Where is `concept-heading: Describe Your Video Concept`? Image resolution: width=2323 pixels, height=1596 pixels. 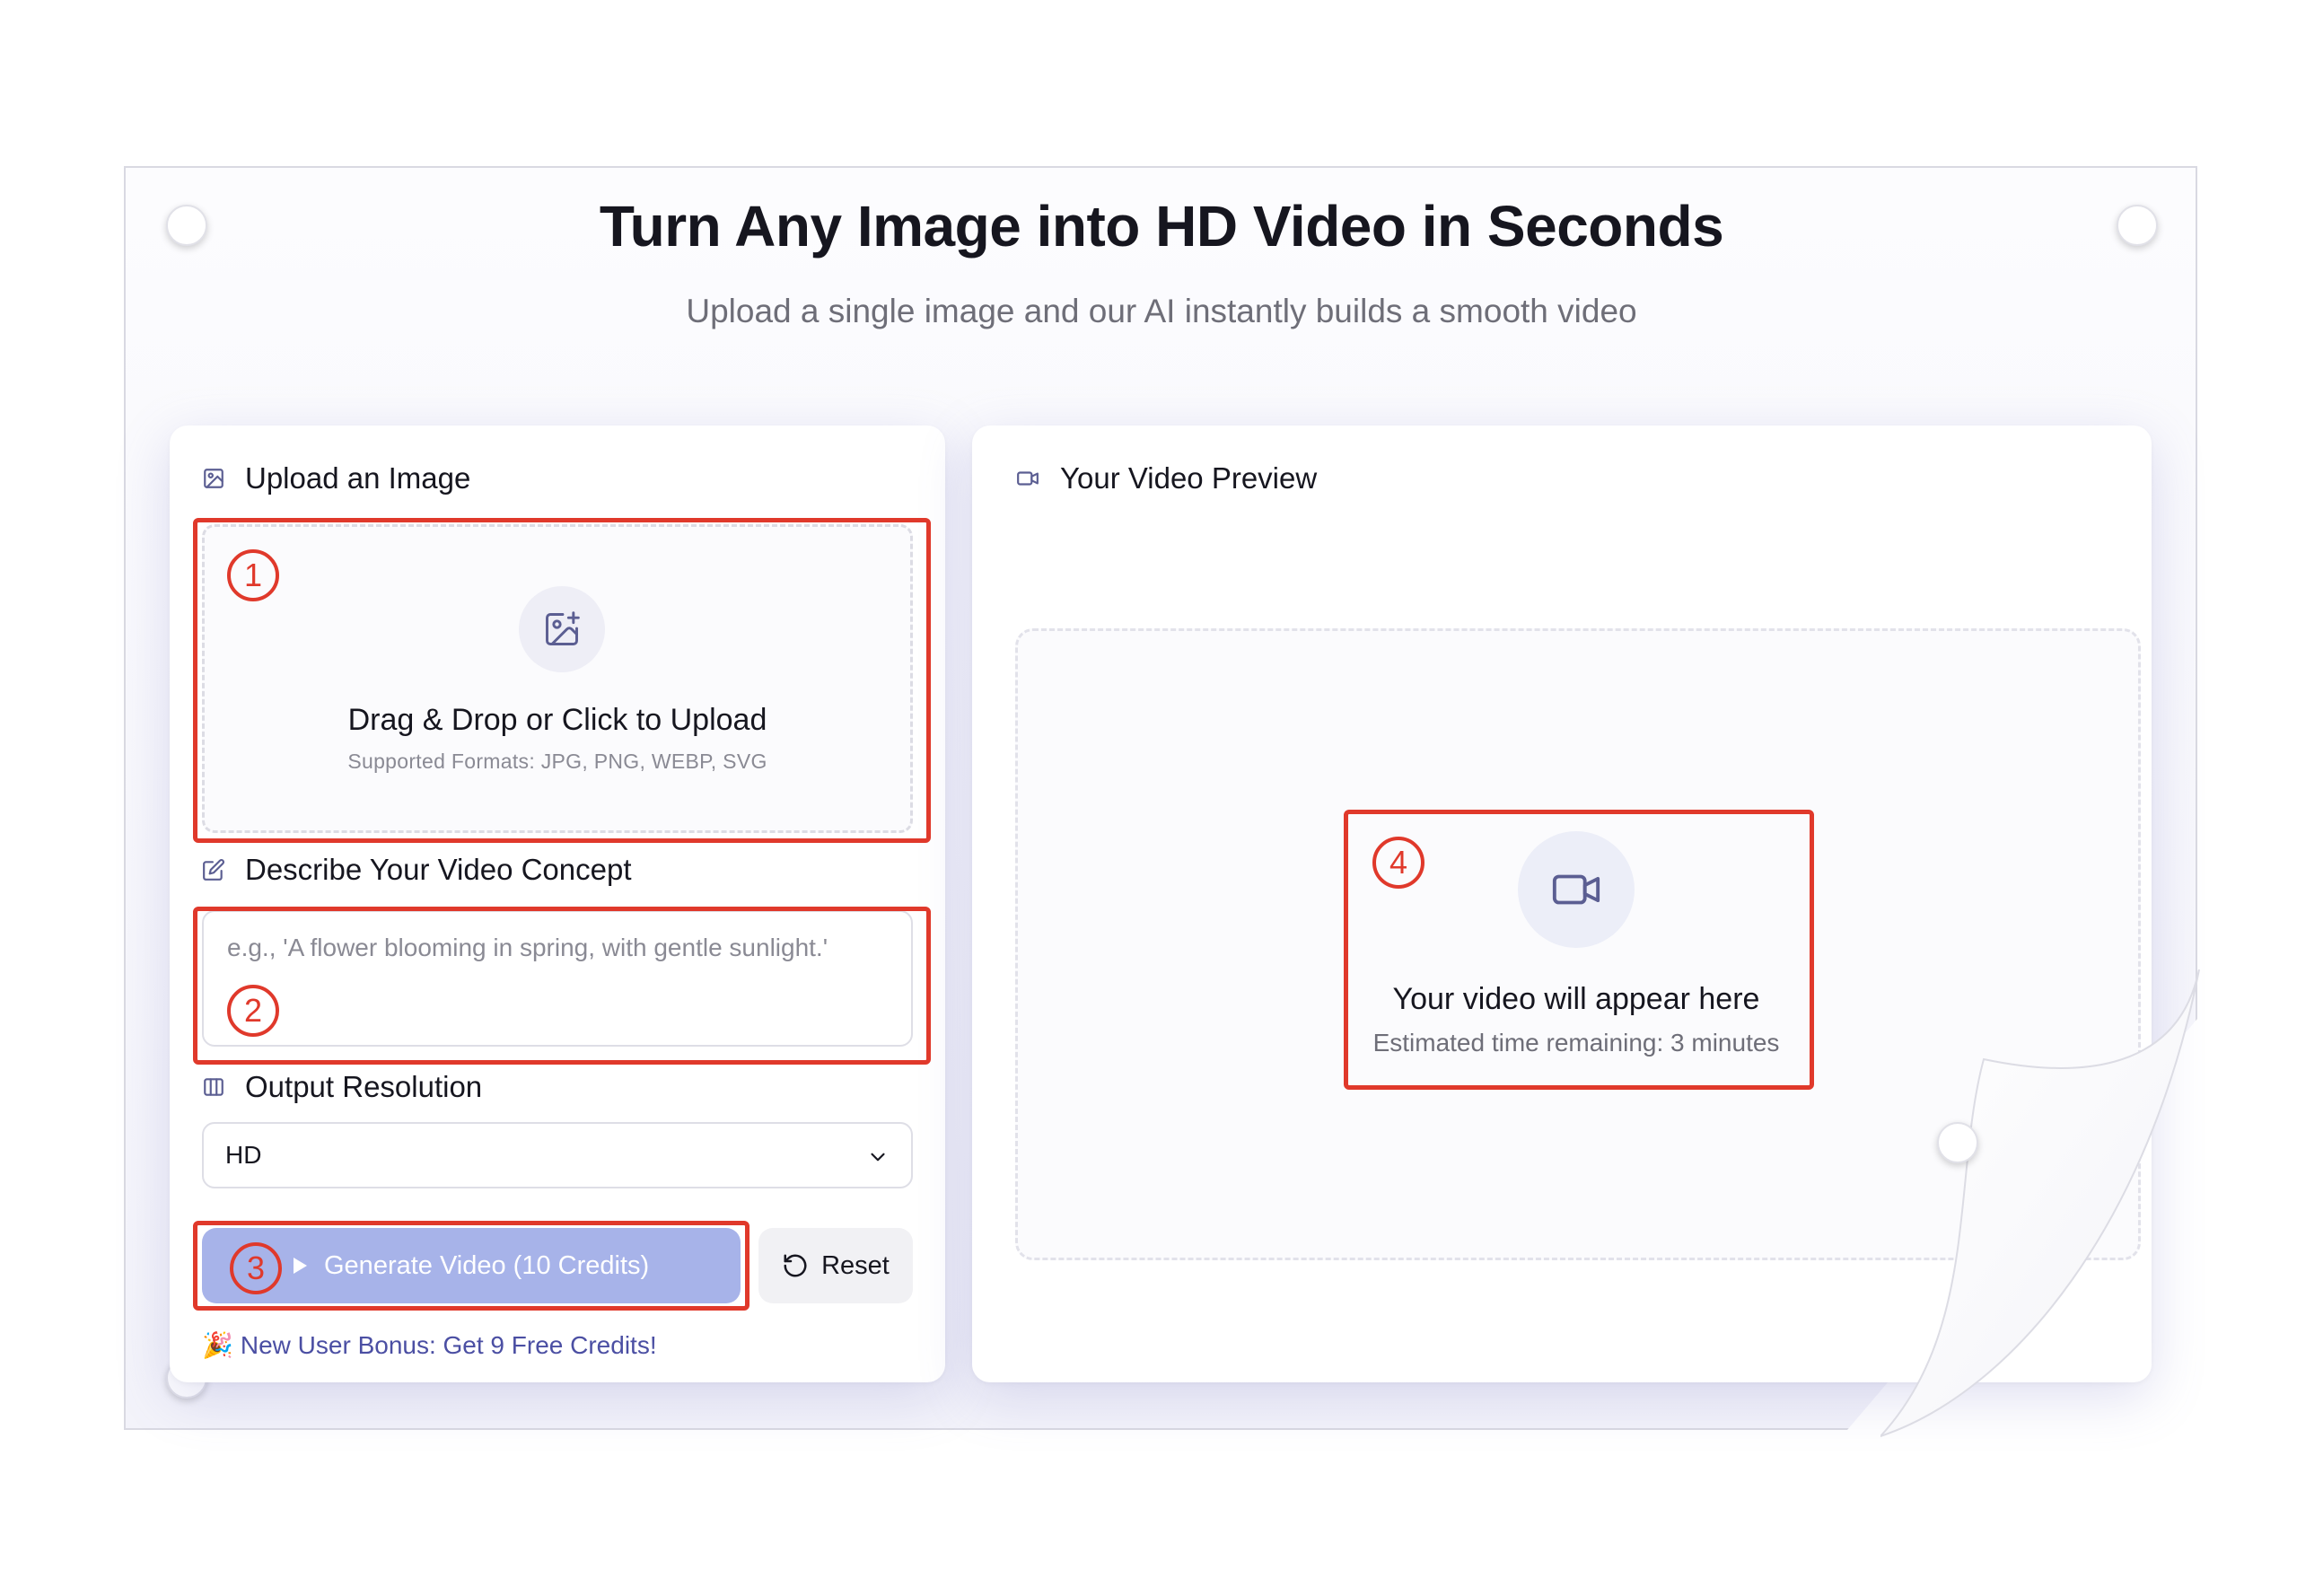 concept-heading: Describe Your Video Concept is located at coordinates (417, 870).